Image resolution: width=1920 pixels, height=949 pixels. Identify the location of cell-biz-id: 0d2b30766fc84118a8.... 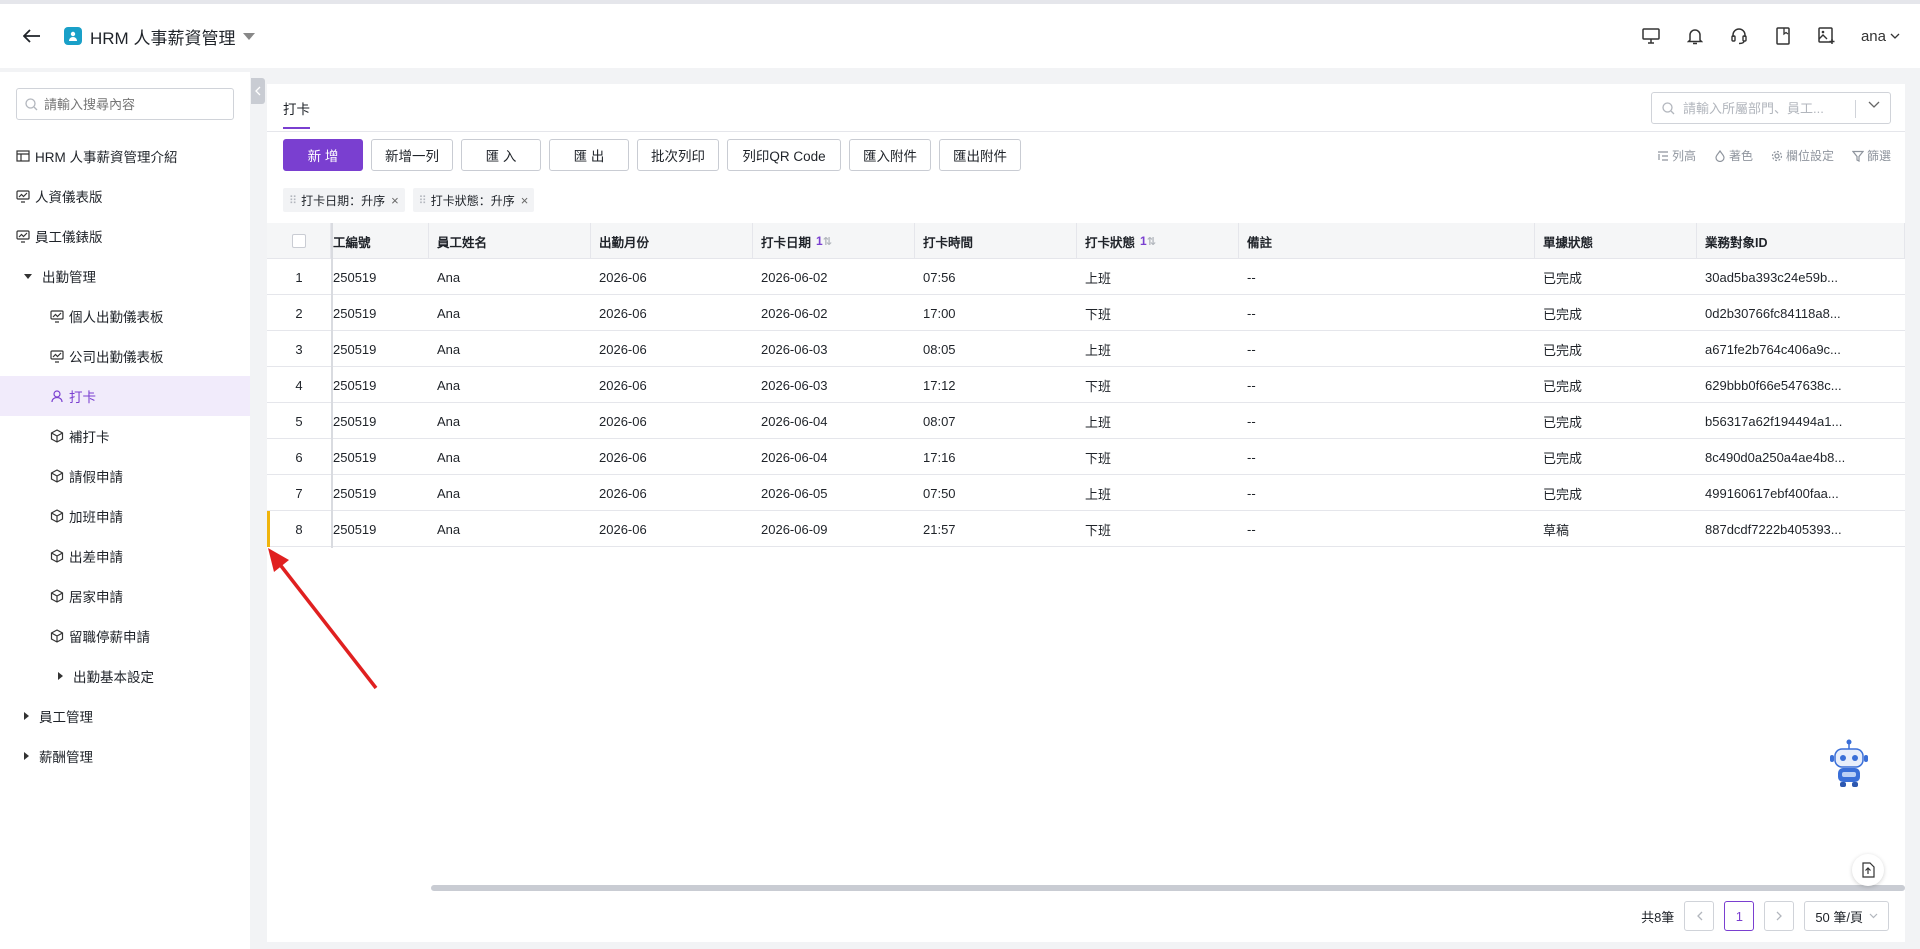
(1801, 313).